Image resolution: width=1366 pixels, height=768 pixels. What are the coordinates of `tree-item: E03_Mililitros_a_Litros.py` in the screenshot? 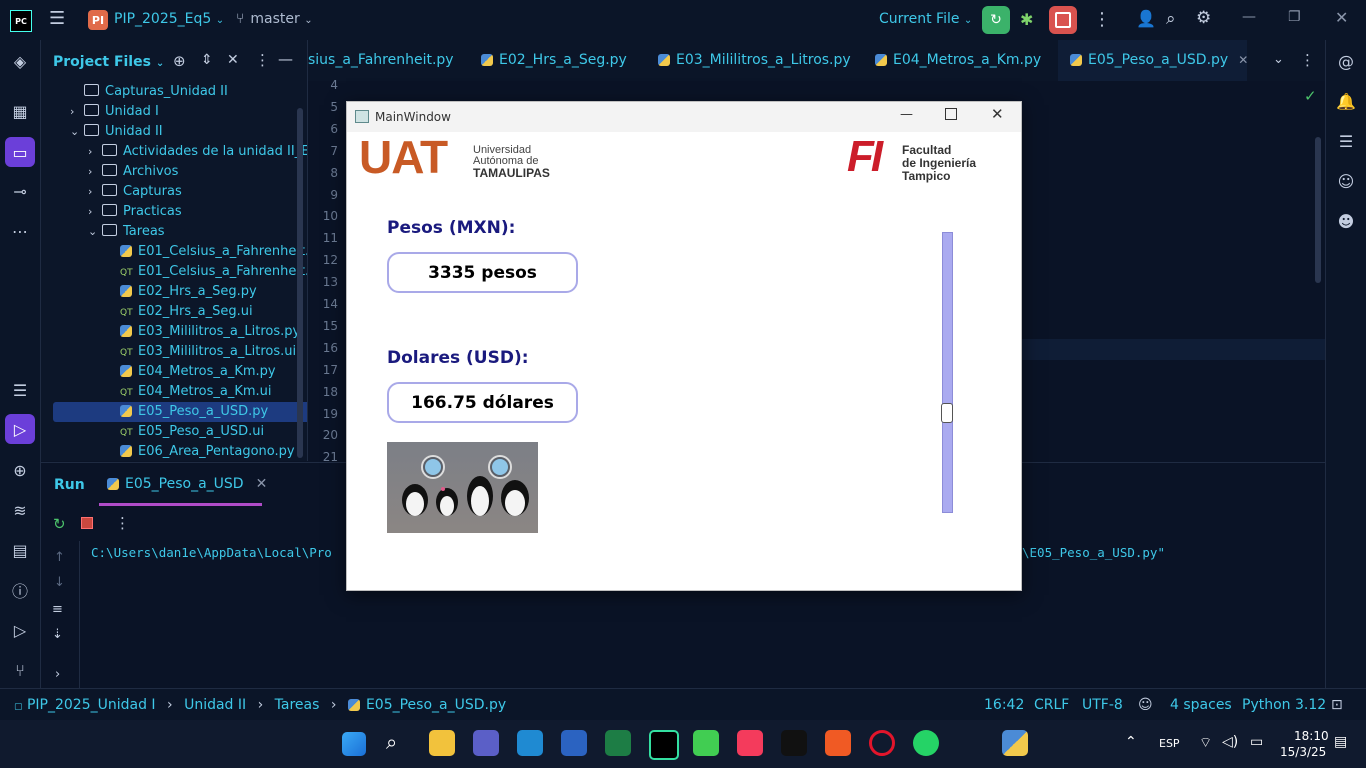 It's located at (170, 332).